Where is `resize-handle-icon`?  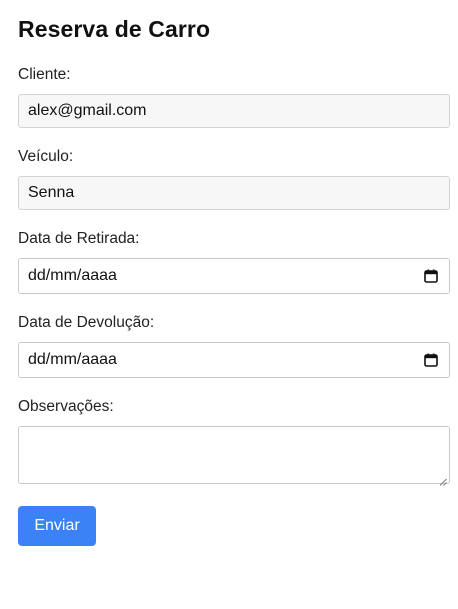
resize-handle-icon is located at coordinates (443, 479).